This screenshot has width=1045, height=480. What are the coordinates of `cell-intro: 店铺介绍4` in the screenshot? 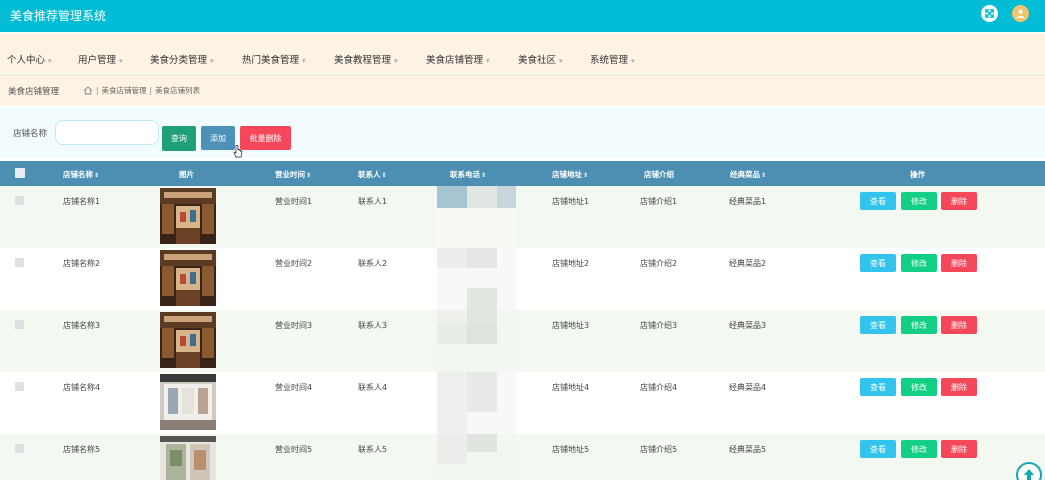 It's located at (659, 387).